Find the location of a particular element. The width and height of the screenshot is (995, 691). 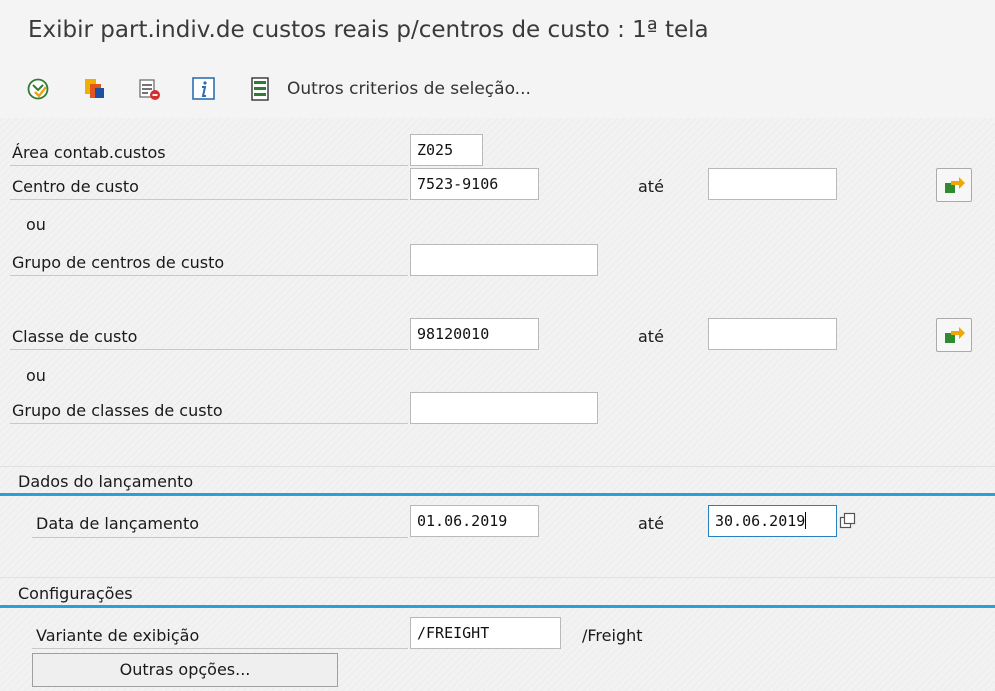

area-label: Área contab.custos is located at coordinates (89, 152).